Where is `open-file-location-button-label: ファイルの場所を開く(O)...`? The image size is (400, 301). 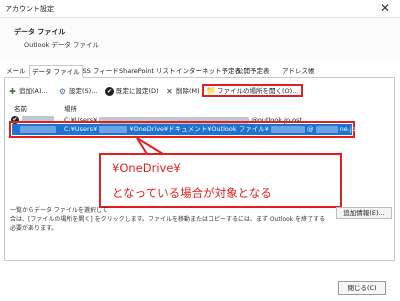
open-file-location-button-label: ファイルの場所を開く(O)... is located at coordinates (258, 90).